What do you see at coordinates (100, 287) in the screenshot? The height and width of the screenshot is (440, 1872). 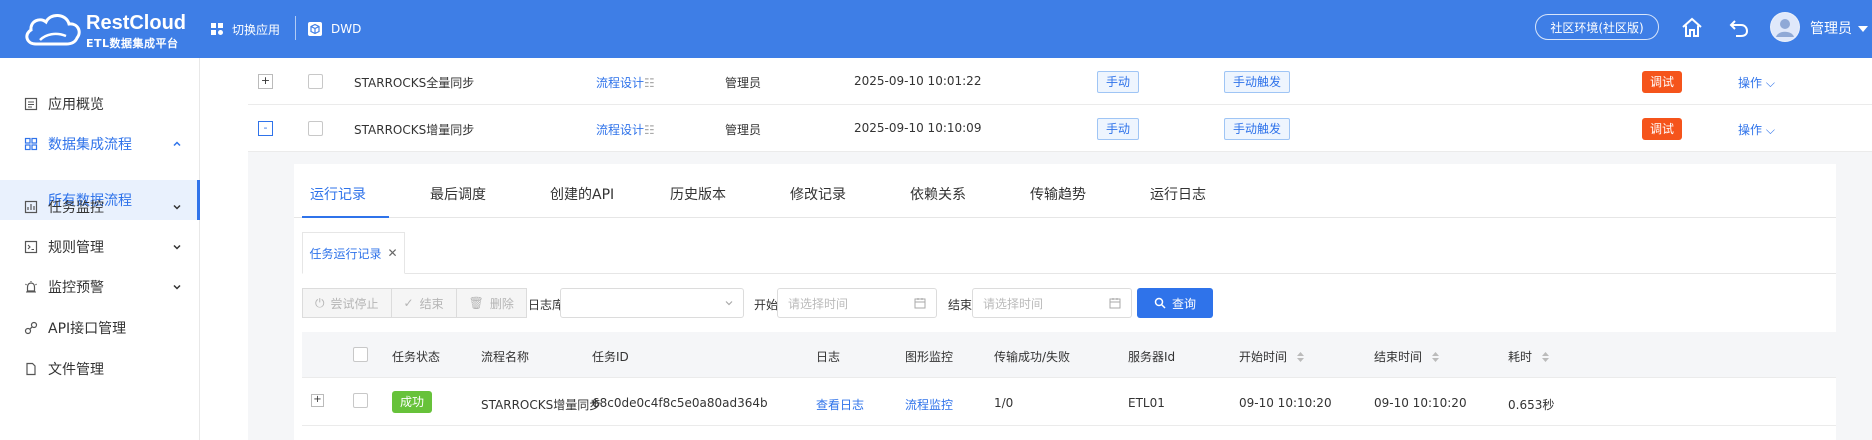 I see `sidebar-item-alerts: 监控预警` at bounding box center [100, 287].